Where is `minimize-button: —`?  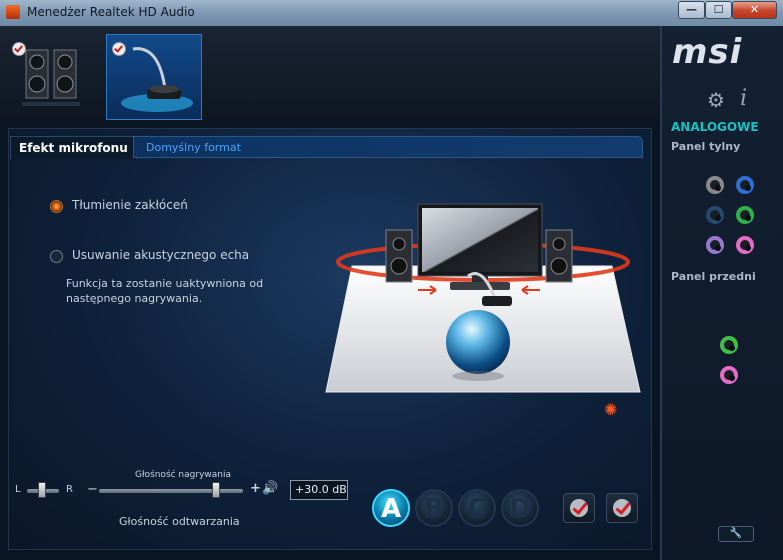 minimize-button: — is located at coordinates (691, 10).